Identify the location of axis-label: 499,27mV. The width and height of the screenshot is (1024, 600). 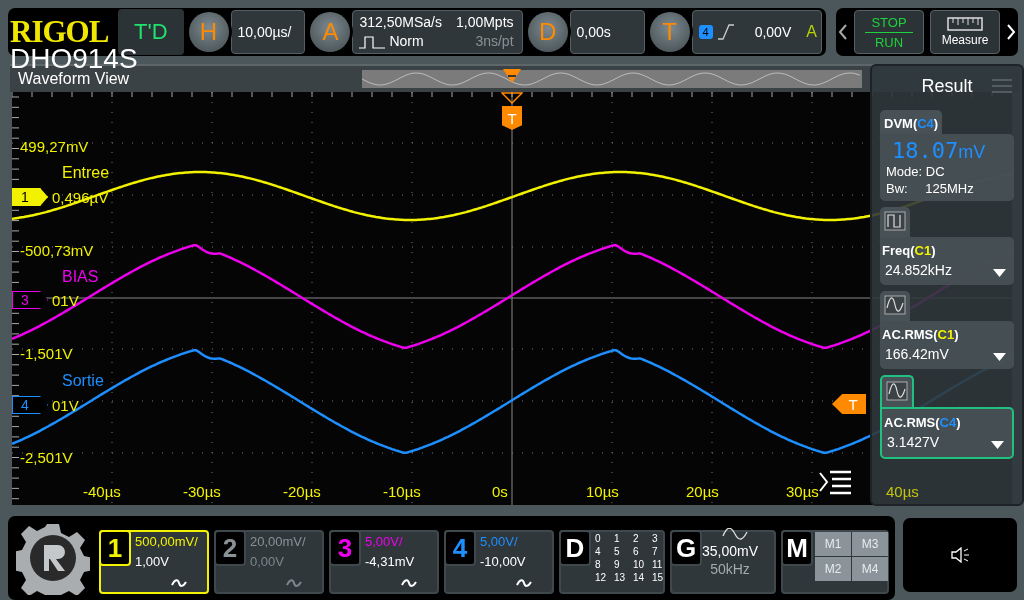
(54, 147).